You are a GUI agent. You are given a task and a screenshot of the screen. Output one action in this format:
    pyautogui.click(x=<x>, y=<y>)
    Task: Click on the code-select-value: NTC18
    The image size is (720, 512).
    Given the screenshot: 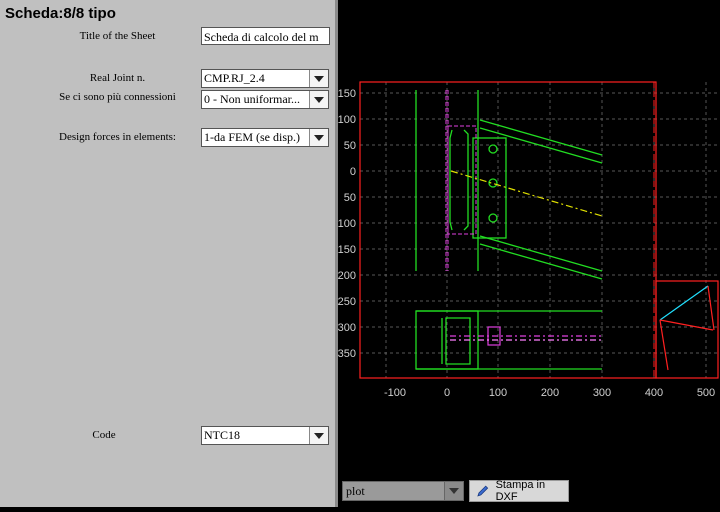 What is the action you would take?
    pyautogui.click(x=222, y=435)
    